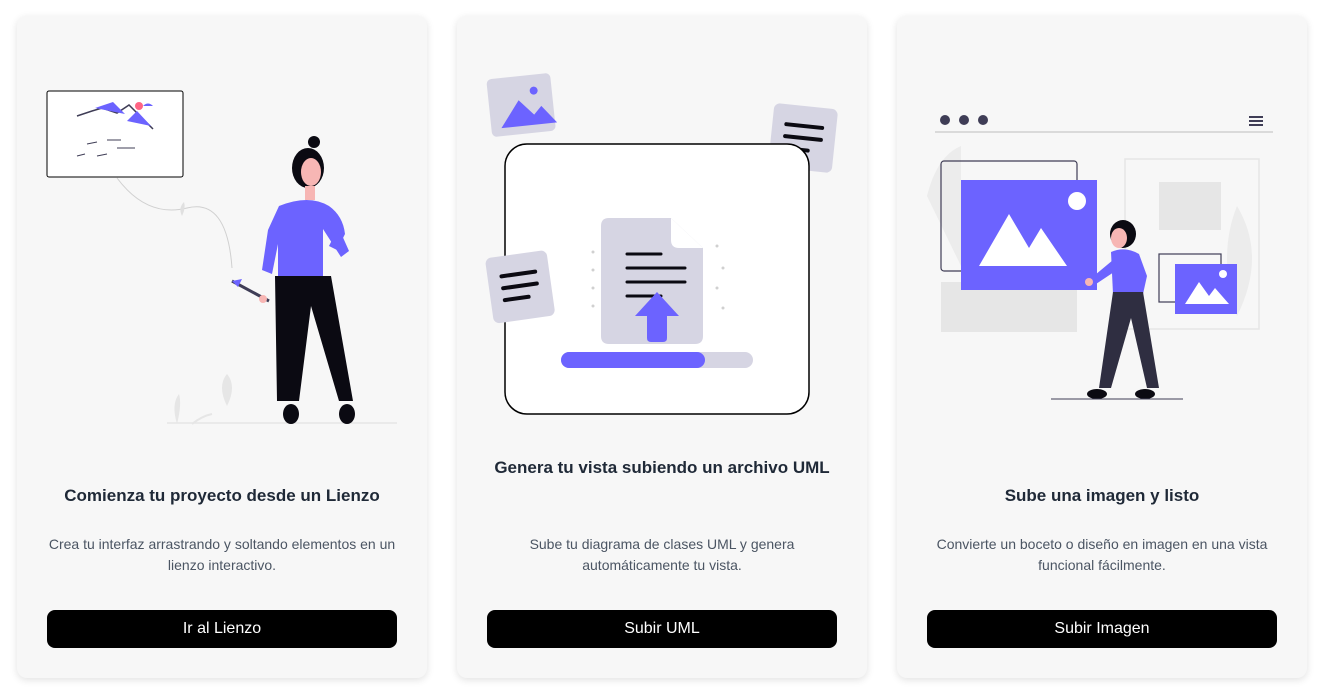 The width and height of the screenshot is (1322, 697). I want to click on card-title: Sube una imagen y listo, so click(1102, 495).